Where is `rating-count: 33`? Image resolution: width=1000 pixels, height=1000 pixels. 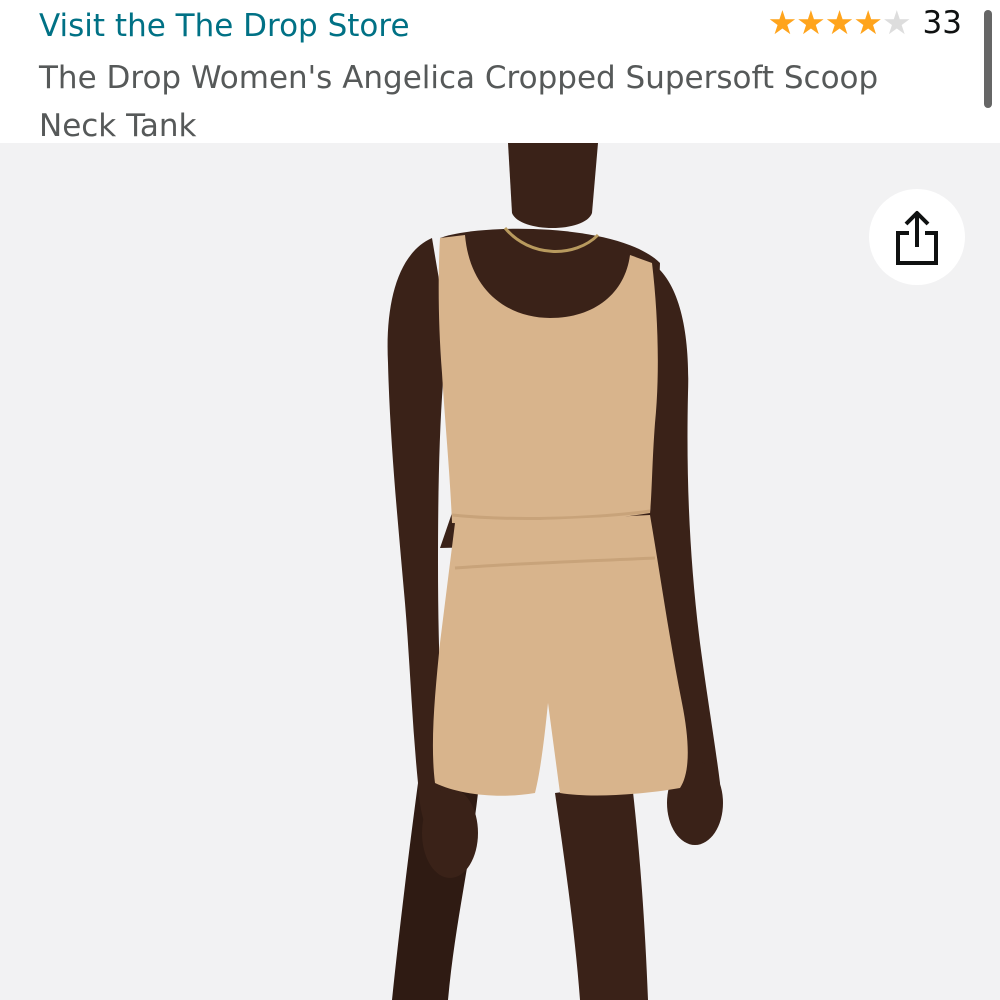
rating-count: 33 is located at coordinates (942, 23).